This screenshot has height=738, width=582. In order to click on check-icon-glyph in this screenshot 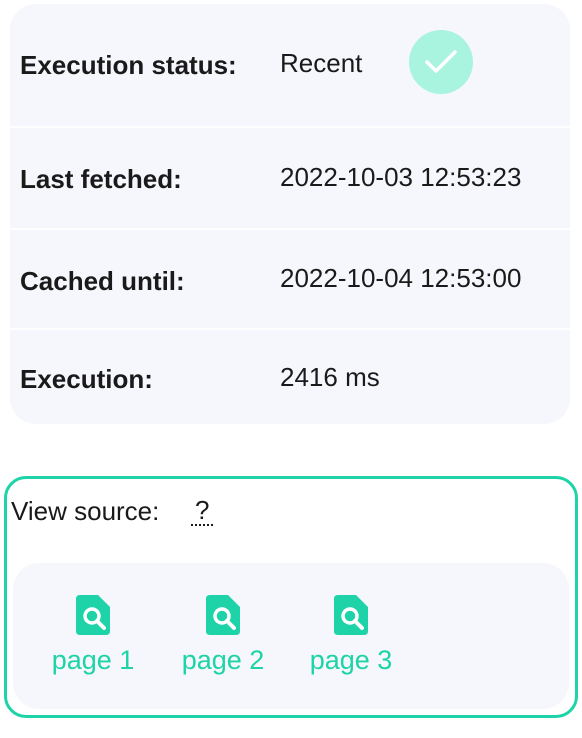, I will do `click(441, 61)`.